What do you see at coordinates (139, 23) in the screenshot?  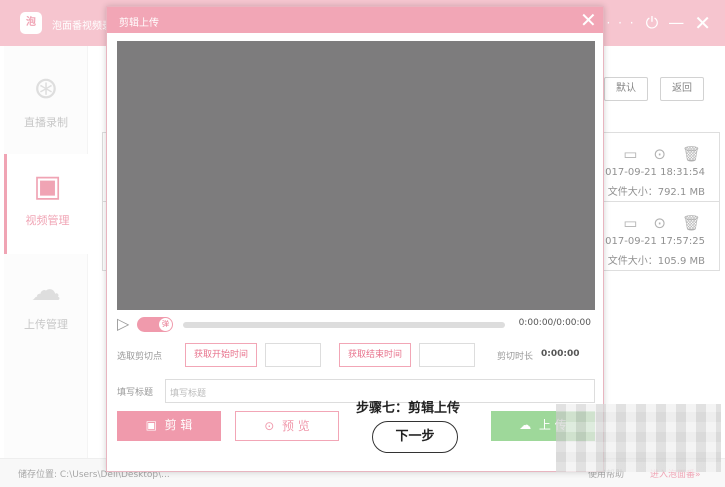 I see `dialog-title: 剪辑上传` at bounding box center [139, 23].